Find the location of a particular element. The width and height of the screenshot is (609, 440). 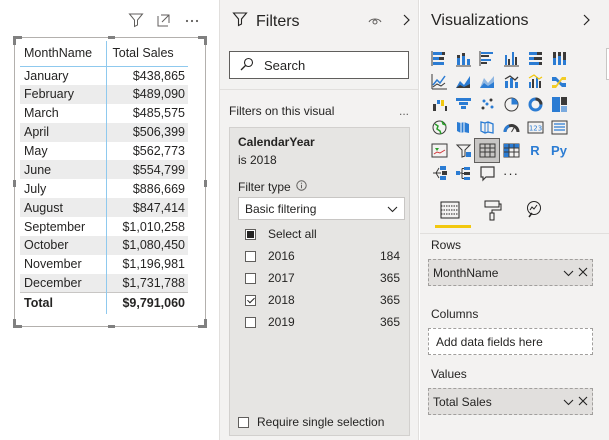

filter-icon is located at coordinates (136, 20).